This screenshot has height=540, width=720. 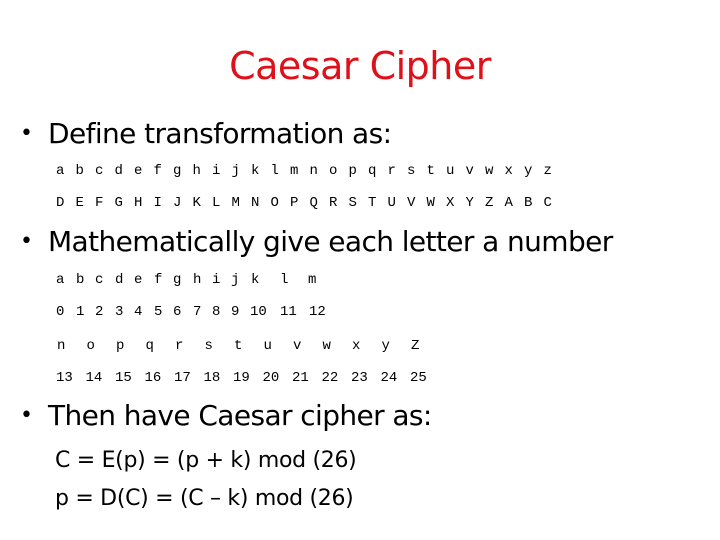 I want to click on letter: e, so click(x=138, y=280).